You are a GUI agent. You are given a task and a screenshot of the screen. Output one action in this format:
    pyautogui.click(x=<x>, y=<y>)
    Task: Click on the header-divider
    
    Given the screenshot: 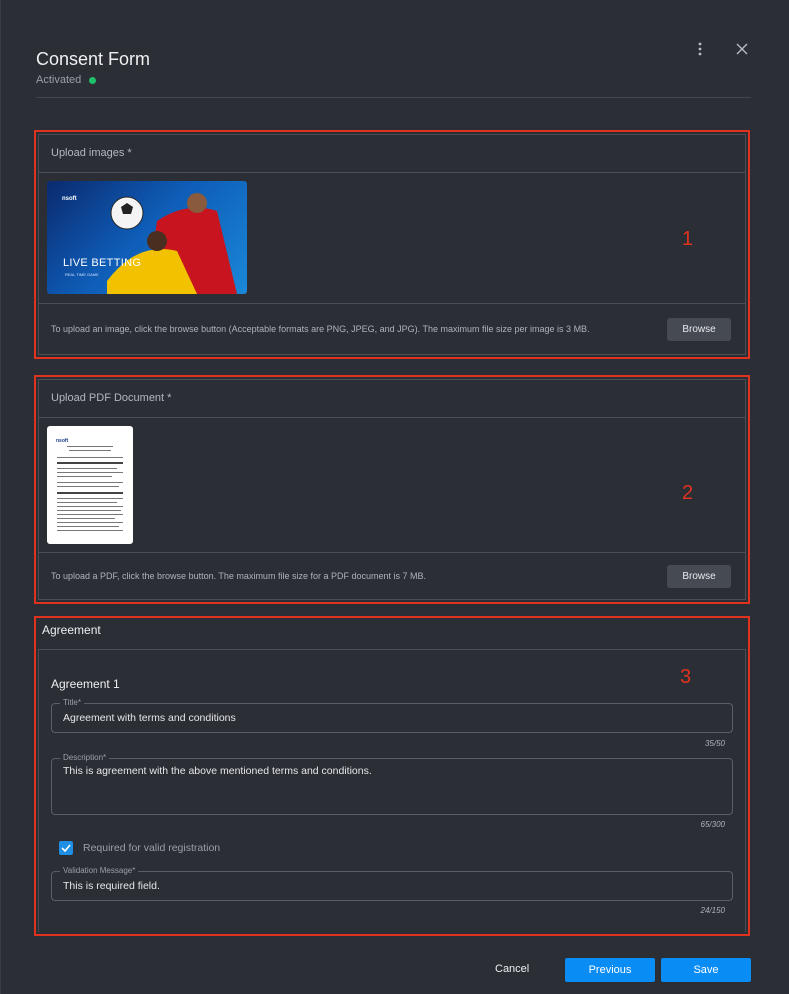 What is the action you would take?
    pyautogui.click(x=393, y=97)
    